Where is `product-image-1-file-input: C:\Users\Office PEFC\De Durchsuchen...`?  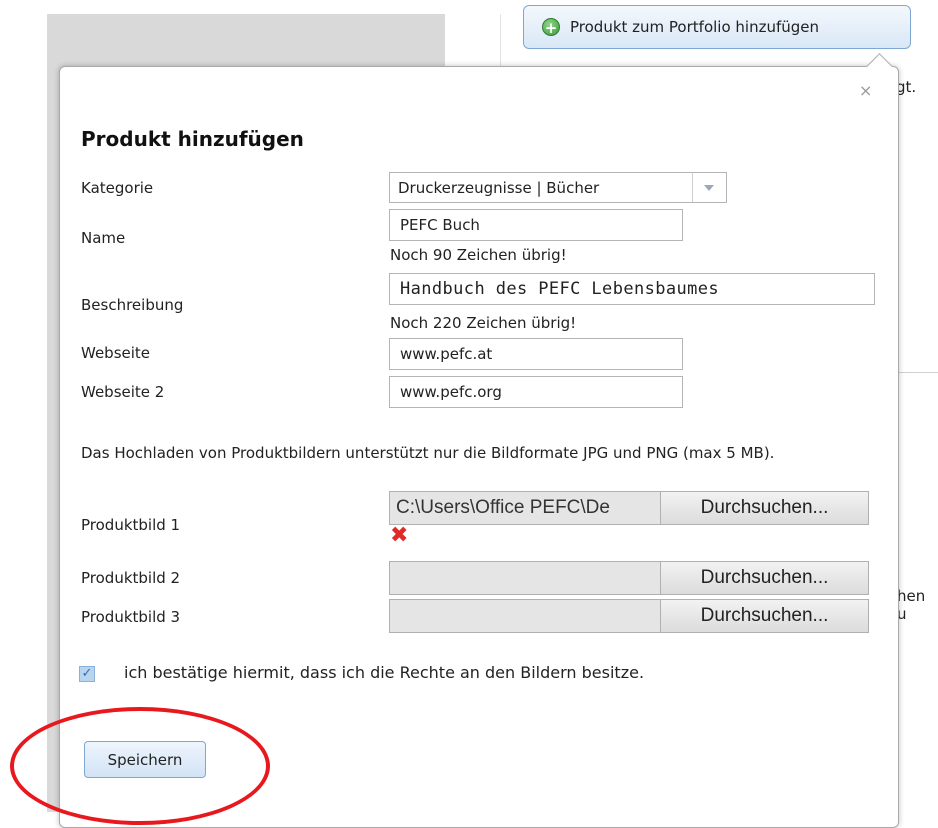 product-image-1-file-input: C:\Users\Office PEFC\De Durchsuchen... is located at coordinates (629, 508).